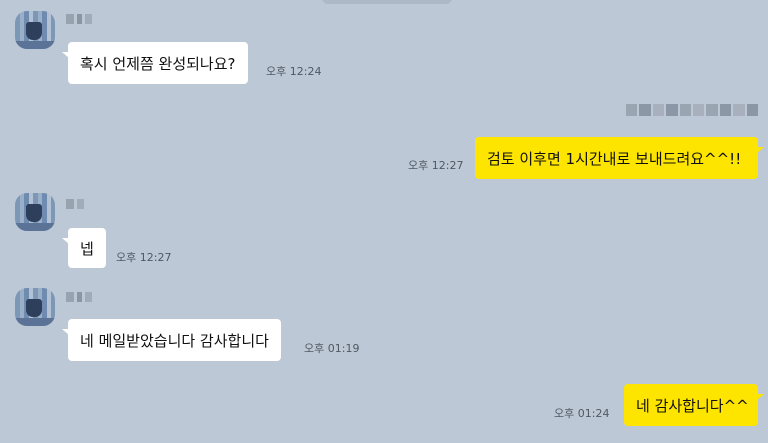 This screenshot has height=443, width=768. I want to click on message-bubble-incoming: 네 메일받았습니다 감사합니다, so click(171, 340).